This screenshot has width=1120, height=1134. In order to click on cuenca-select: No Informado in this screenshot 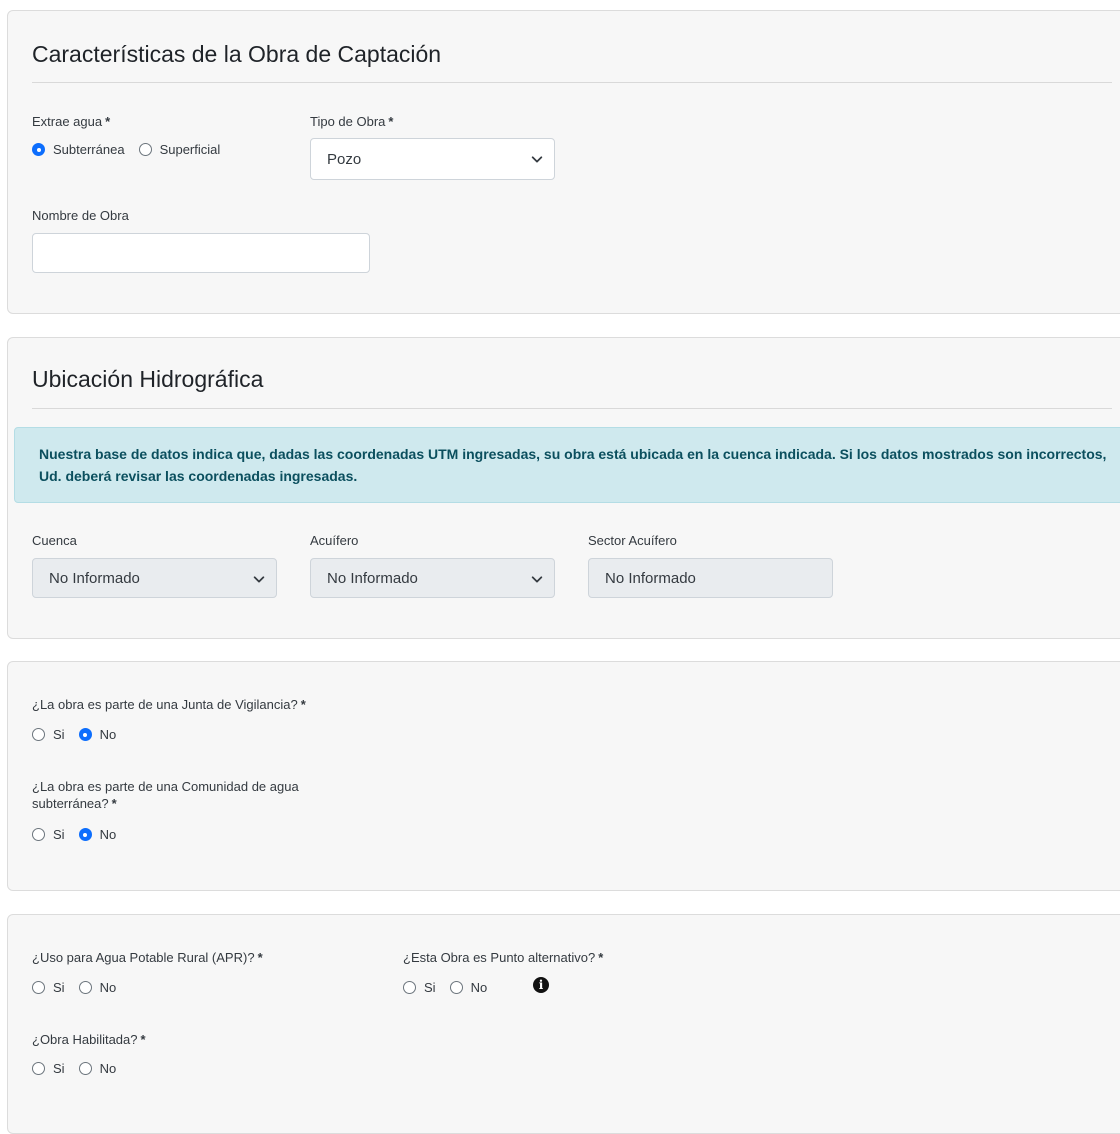, I will do `click(154, 578)`.